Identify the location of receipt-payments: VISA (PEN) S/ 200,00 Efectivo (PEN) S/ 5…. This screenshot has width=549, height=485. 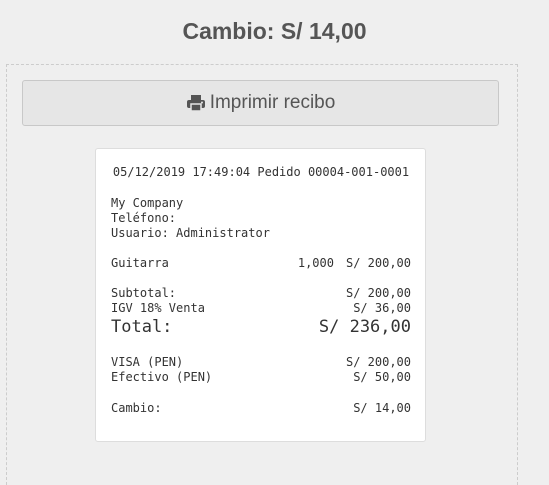
(261, 370).